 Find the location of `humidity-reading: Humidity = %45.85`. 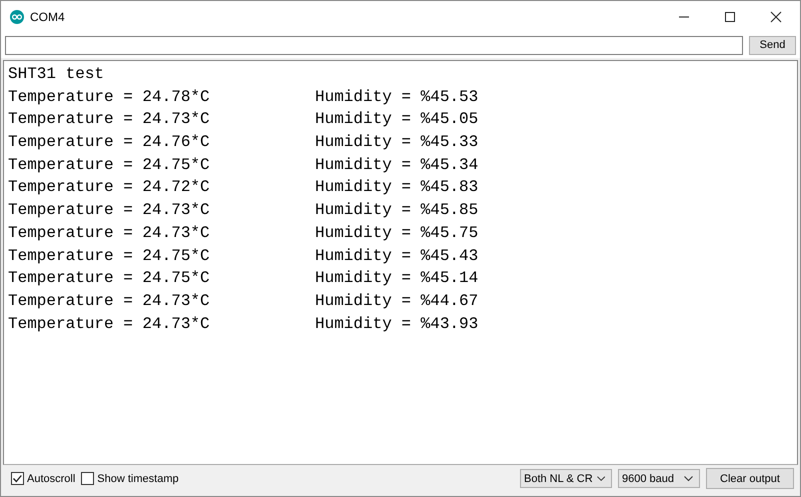

humidity-reading: Humidity = %45.85 is located at coordinates (396, 211).